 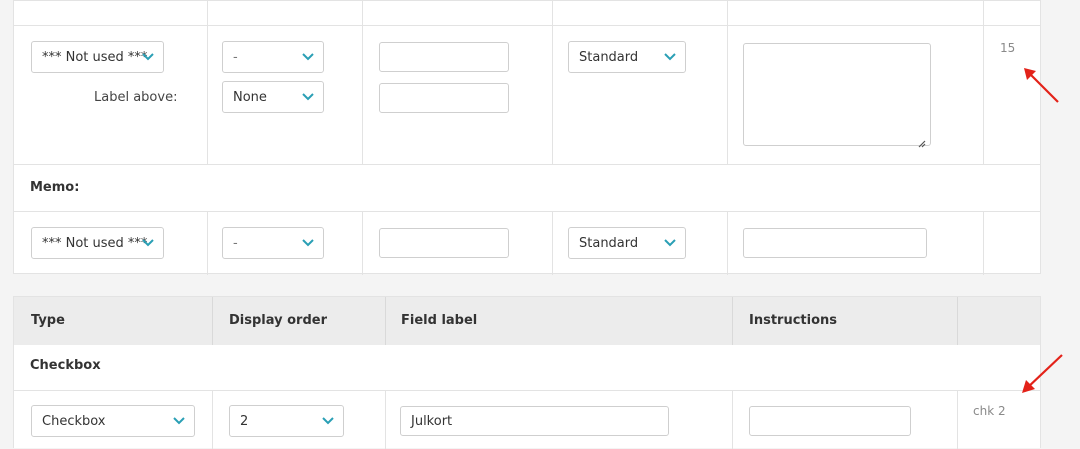 What do you see at coordinates (235, 57) in the screenshot?
I see `display-order-select-value: -` at bounding box center [235, 57].